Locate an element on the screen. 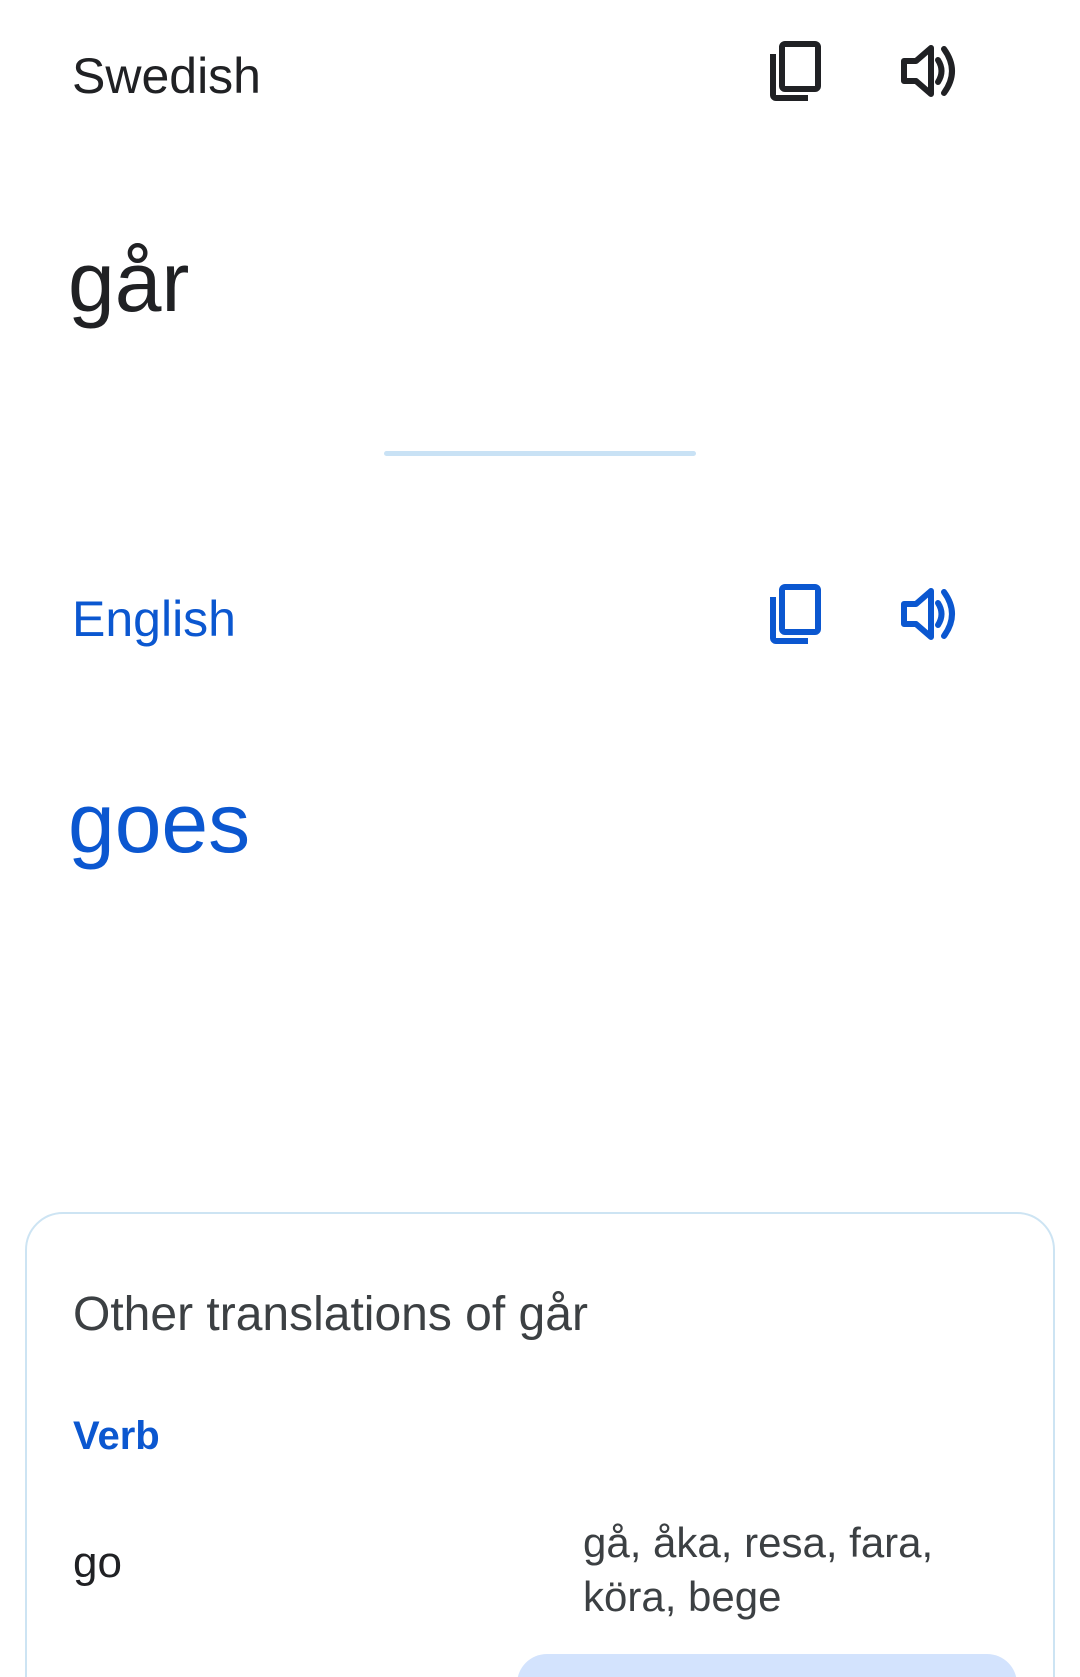  other-translations-title: Other translations of går is located at coordinates (330, 1314).